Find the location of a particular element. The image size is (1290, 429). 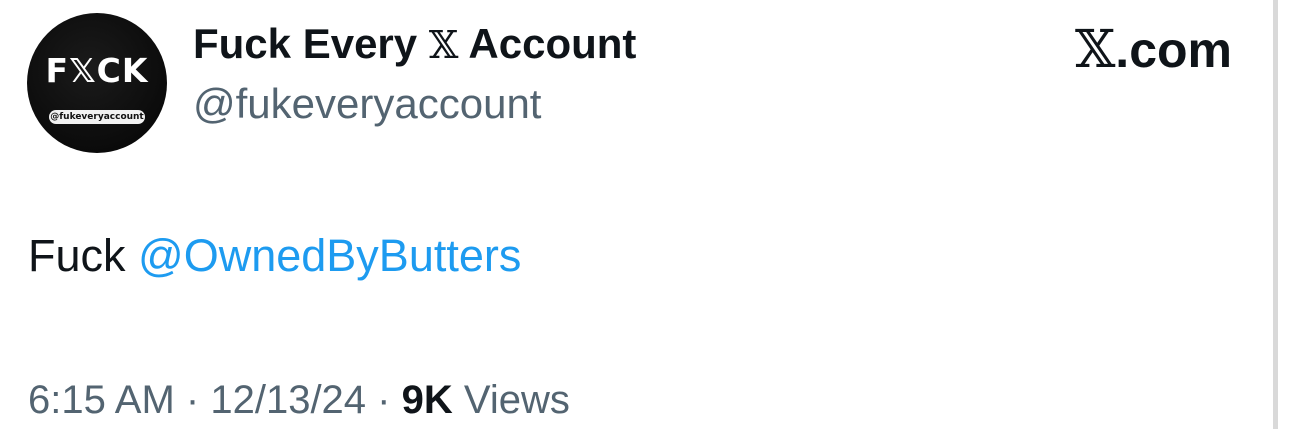

display-name-part-1: Fuck Every is located at coordinates (305, 43).